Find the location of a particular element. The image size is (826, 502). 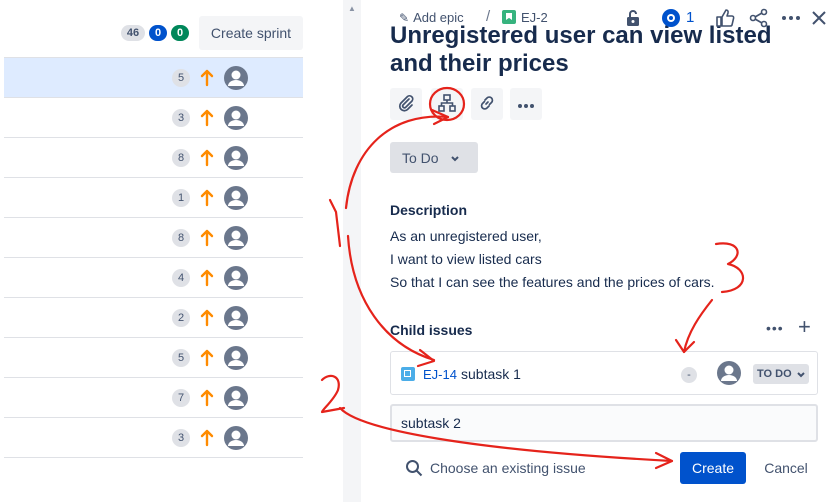

issue-title-line-2: and their prices is located at coordinates (479, 63).